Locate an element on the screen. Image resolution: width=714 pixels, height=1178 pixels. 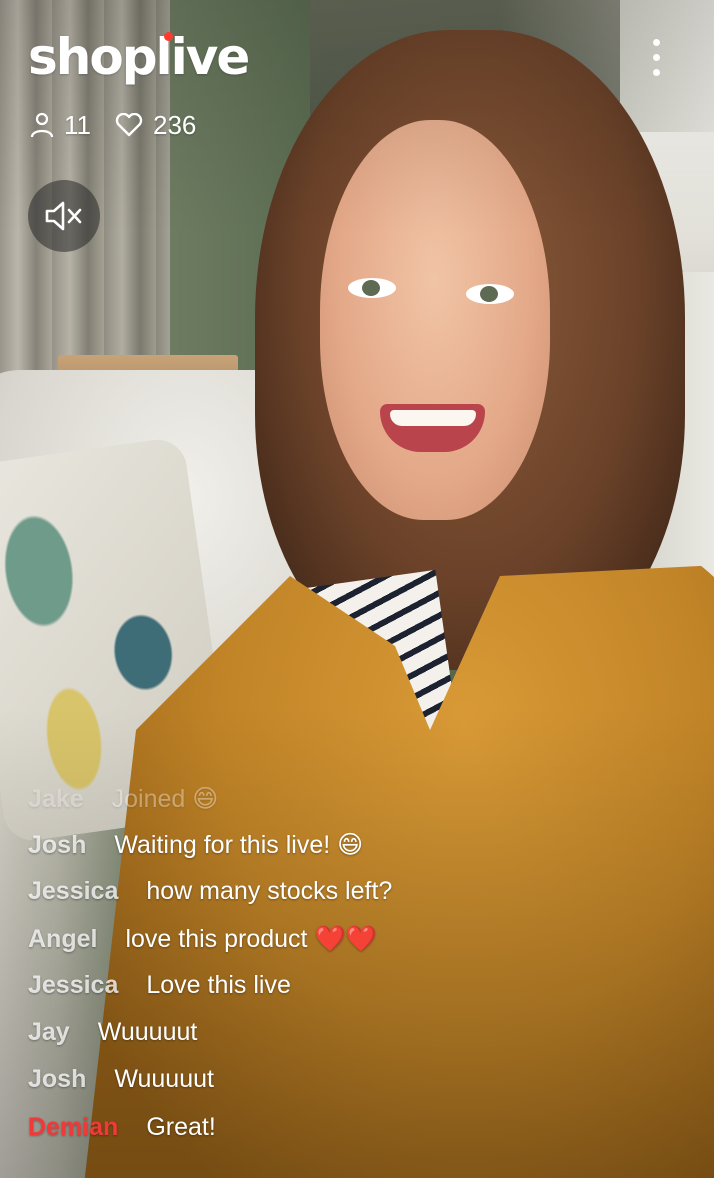
chat-message: Angel love this product ❤️❤️ is located at coordinates (202, 939).